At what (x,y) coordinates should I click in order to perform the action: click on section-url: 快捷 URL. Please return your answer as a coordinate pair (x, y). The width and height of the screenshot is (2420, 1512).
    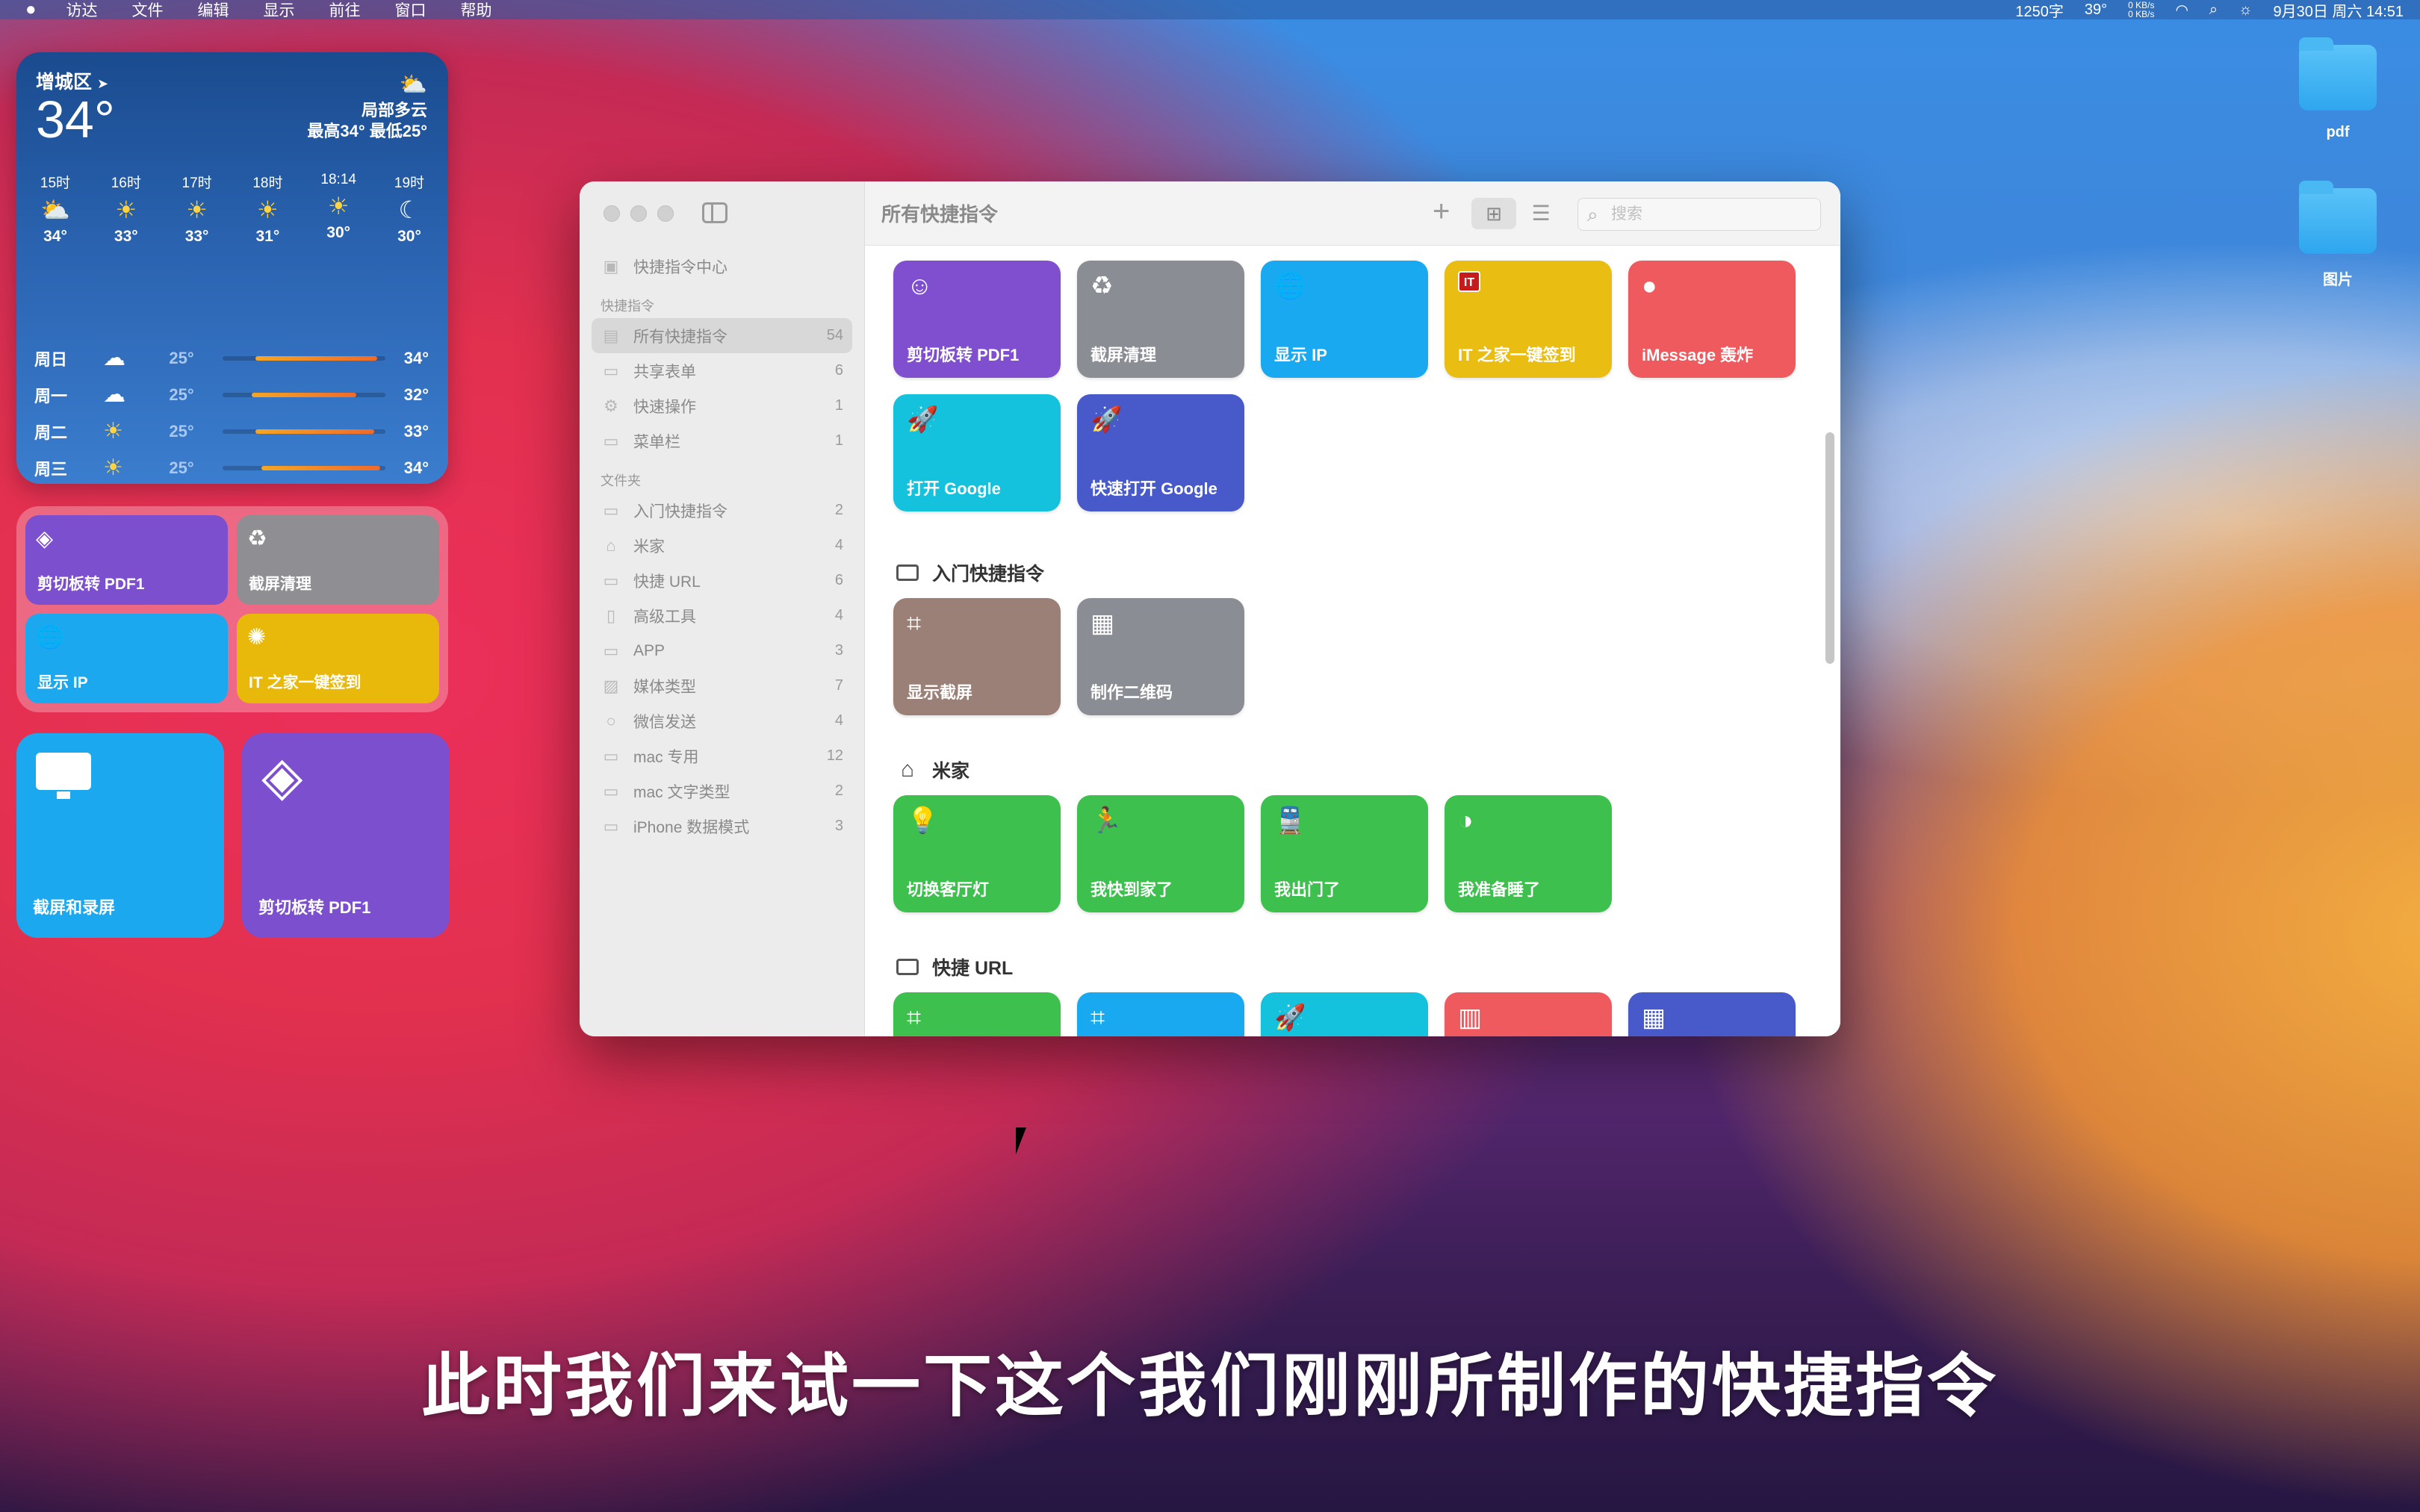
    Looking at the image, I should click on (954, 966).